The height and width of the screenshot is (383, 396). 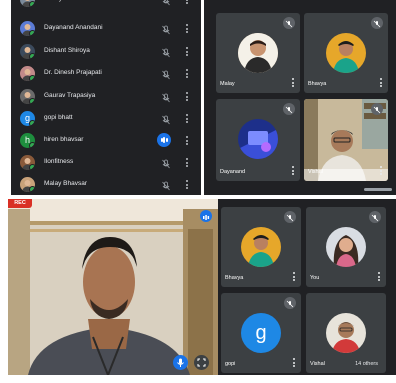 What do you see at coordinates (67, 50) in the screenshot?
I see `participant-name: Dishant Shiroya` at bounding box center [67, 50].